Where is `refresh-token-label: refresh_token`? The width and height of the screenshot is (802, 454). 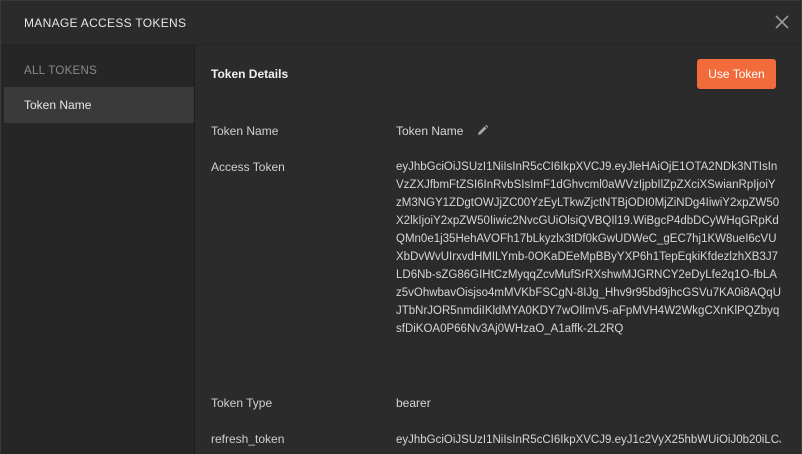 refresh-token-label: refresh_token is located at coordinates (248, 439).